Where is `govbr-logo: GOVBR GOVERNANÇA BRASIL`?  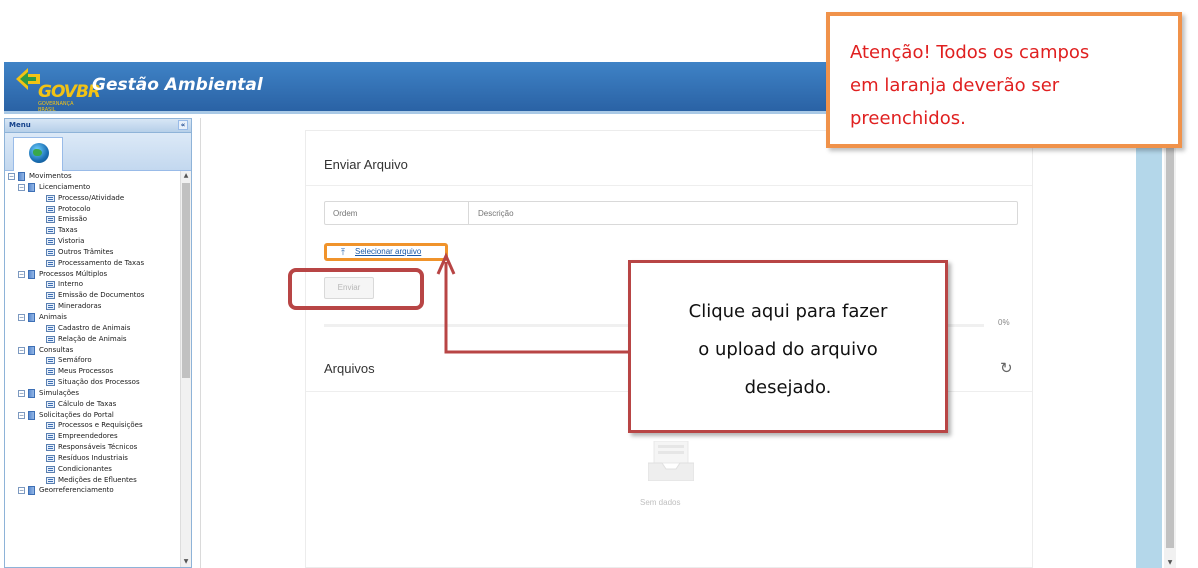 govbr-logo: GOVBR GOVERNANÇA BRASIL is located at coordinates (57, 90).